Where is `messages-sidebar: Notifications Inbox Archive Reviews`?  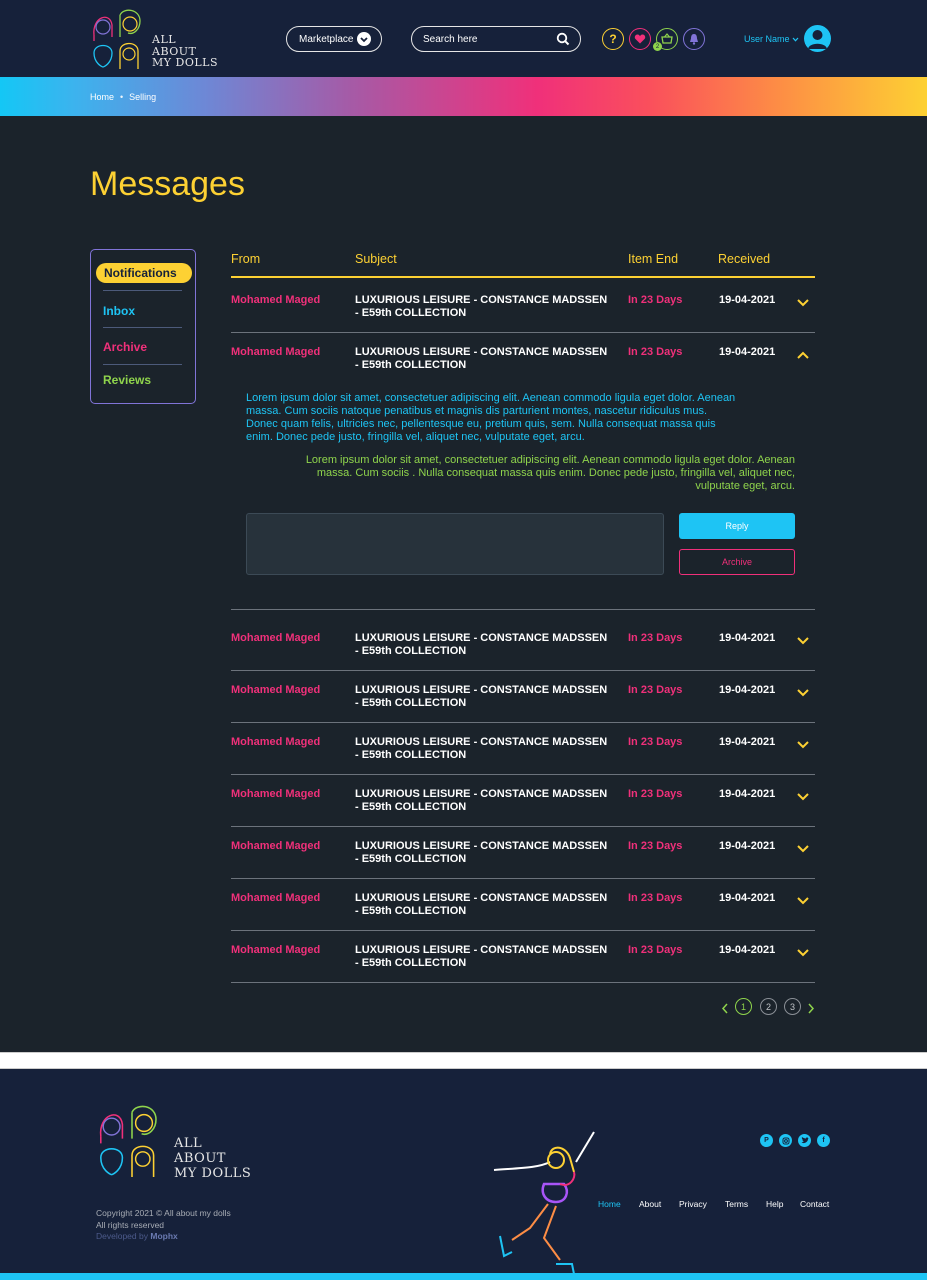
messages-sidebar: Notifications Inbox Archive Reviews is located at coordinates (143, 326).